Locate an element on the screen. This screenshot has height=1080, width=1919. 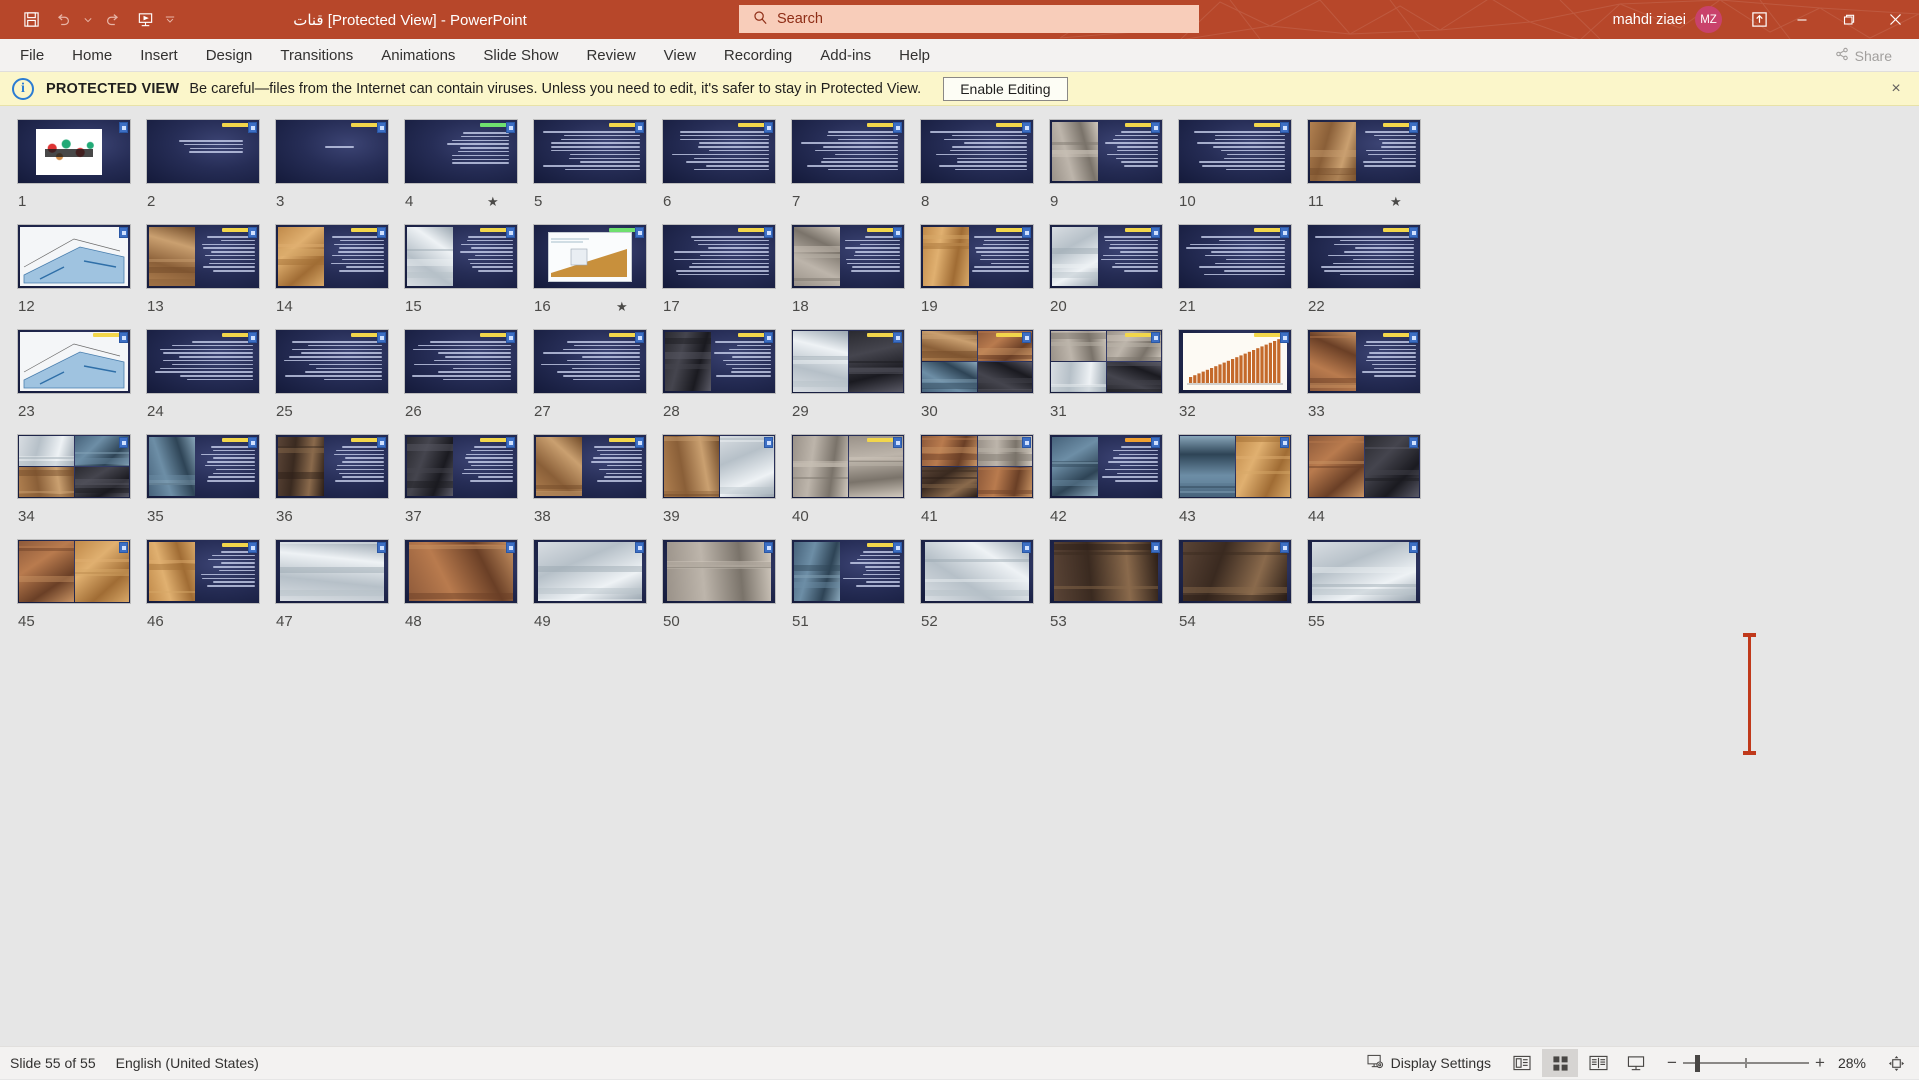
slide-cell: 26 is located at coordinates (469, 382).